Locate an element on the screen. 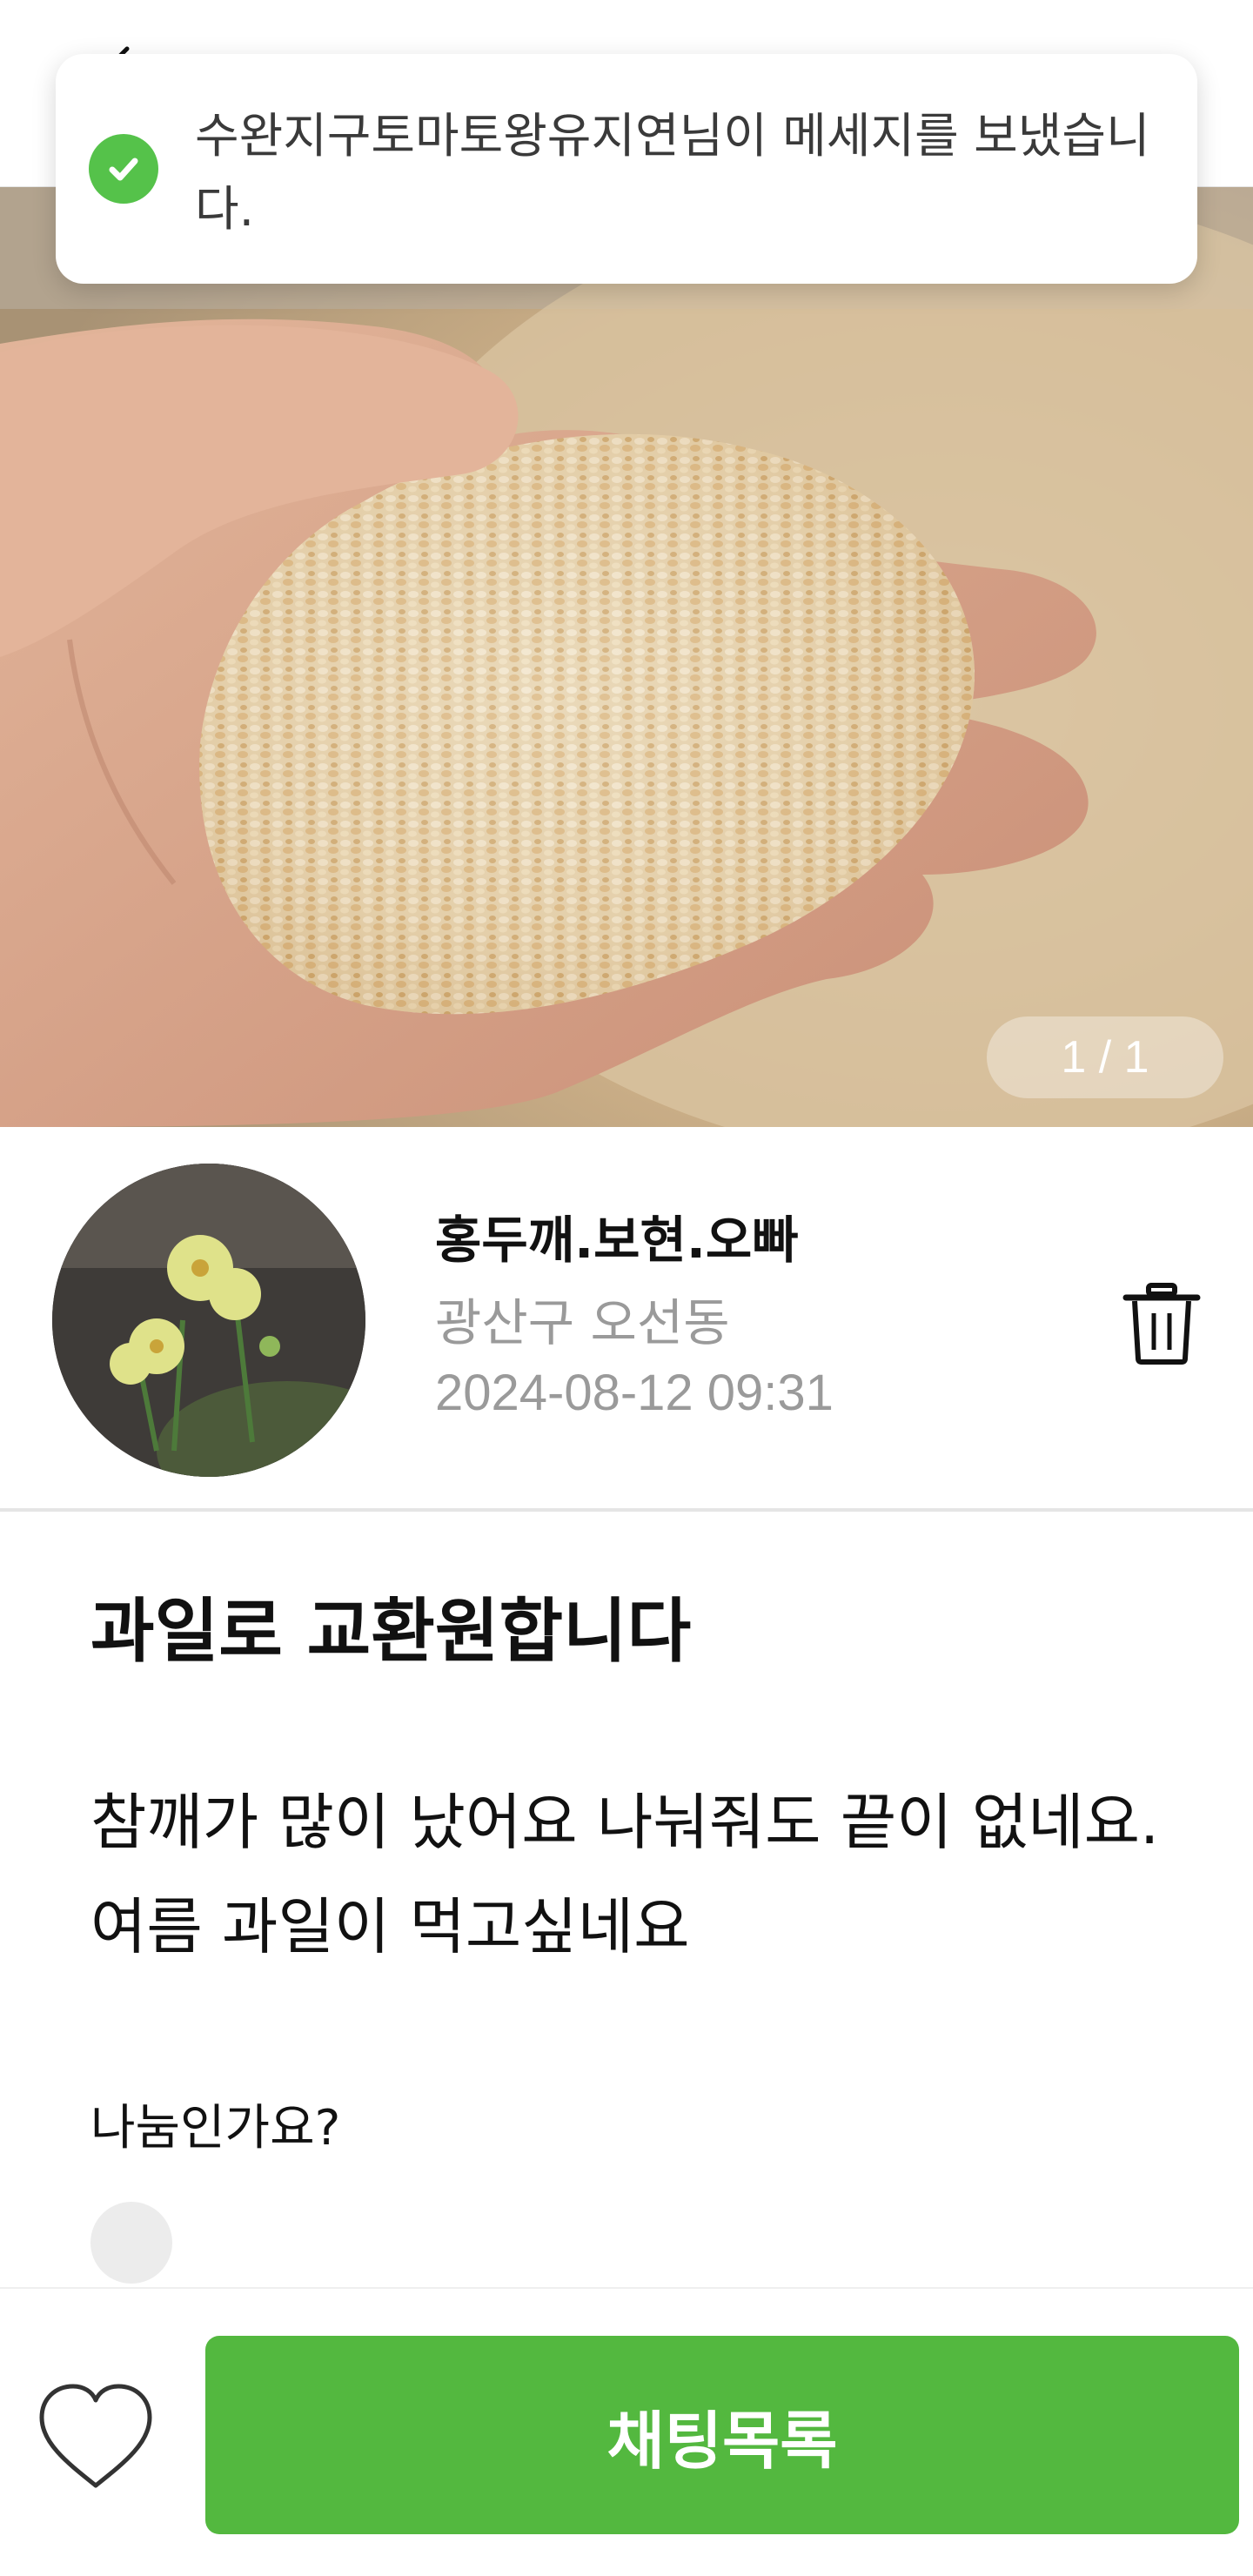 Image resolution: width=1253 pixels, height=2576 pixels. post-date: 2024-08-12 09:31 is located at coordinates (634, 1393).